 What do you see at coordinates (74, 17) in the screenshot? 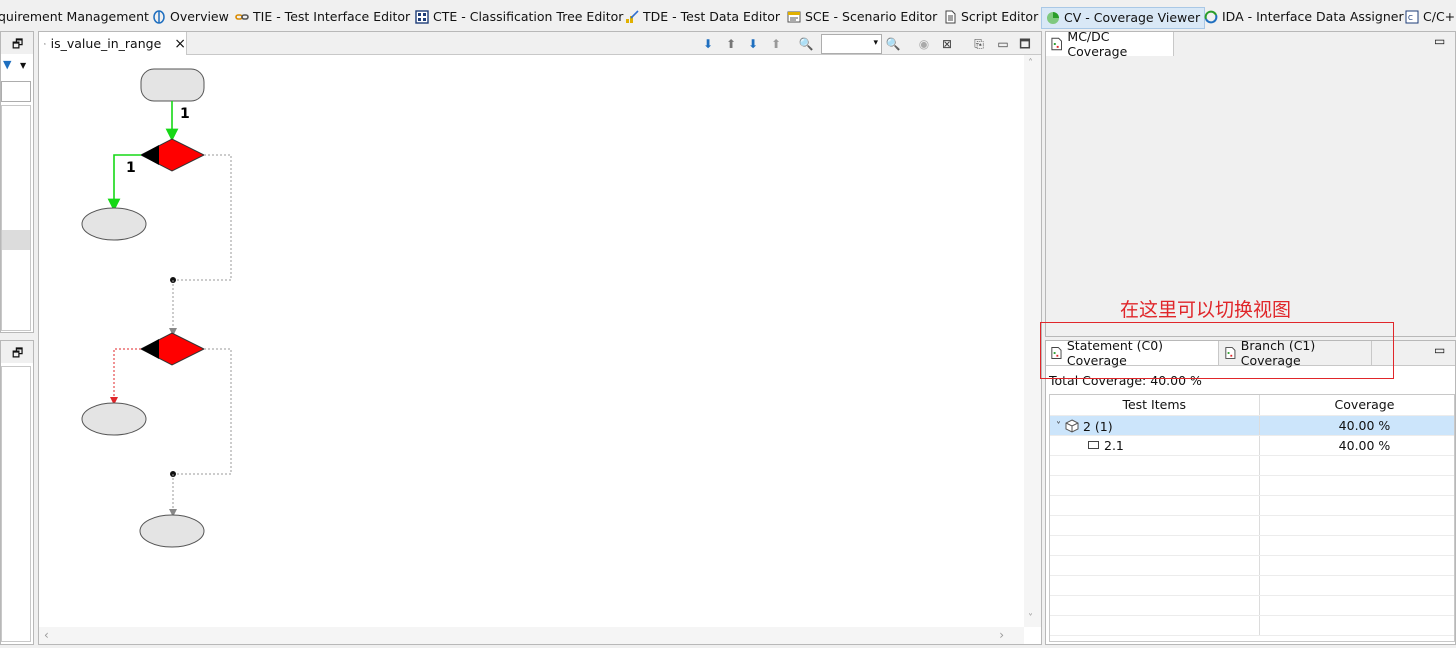
I see `perspective-requirement: quirement Management` at bounding box center [74, 17].